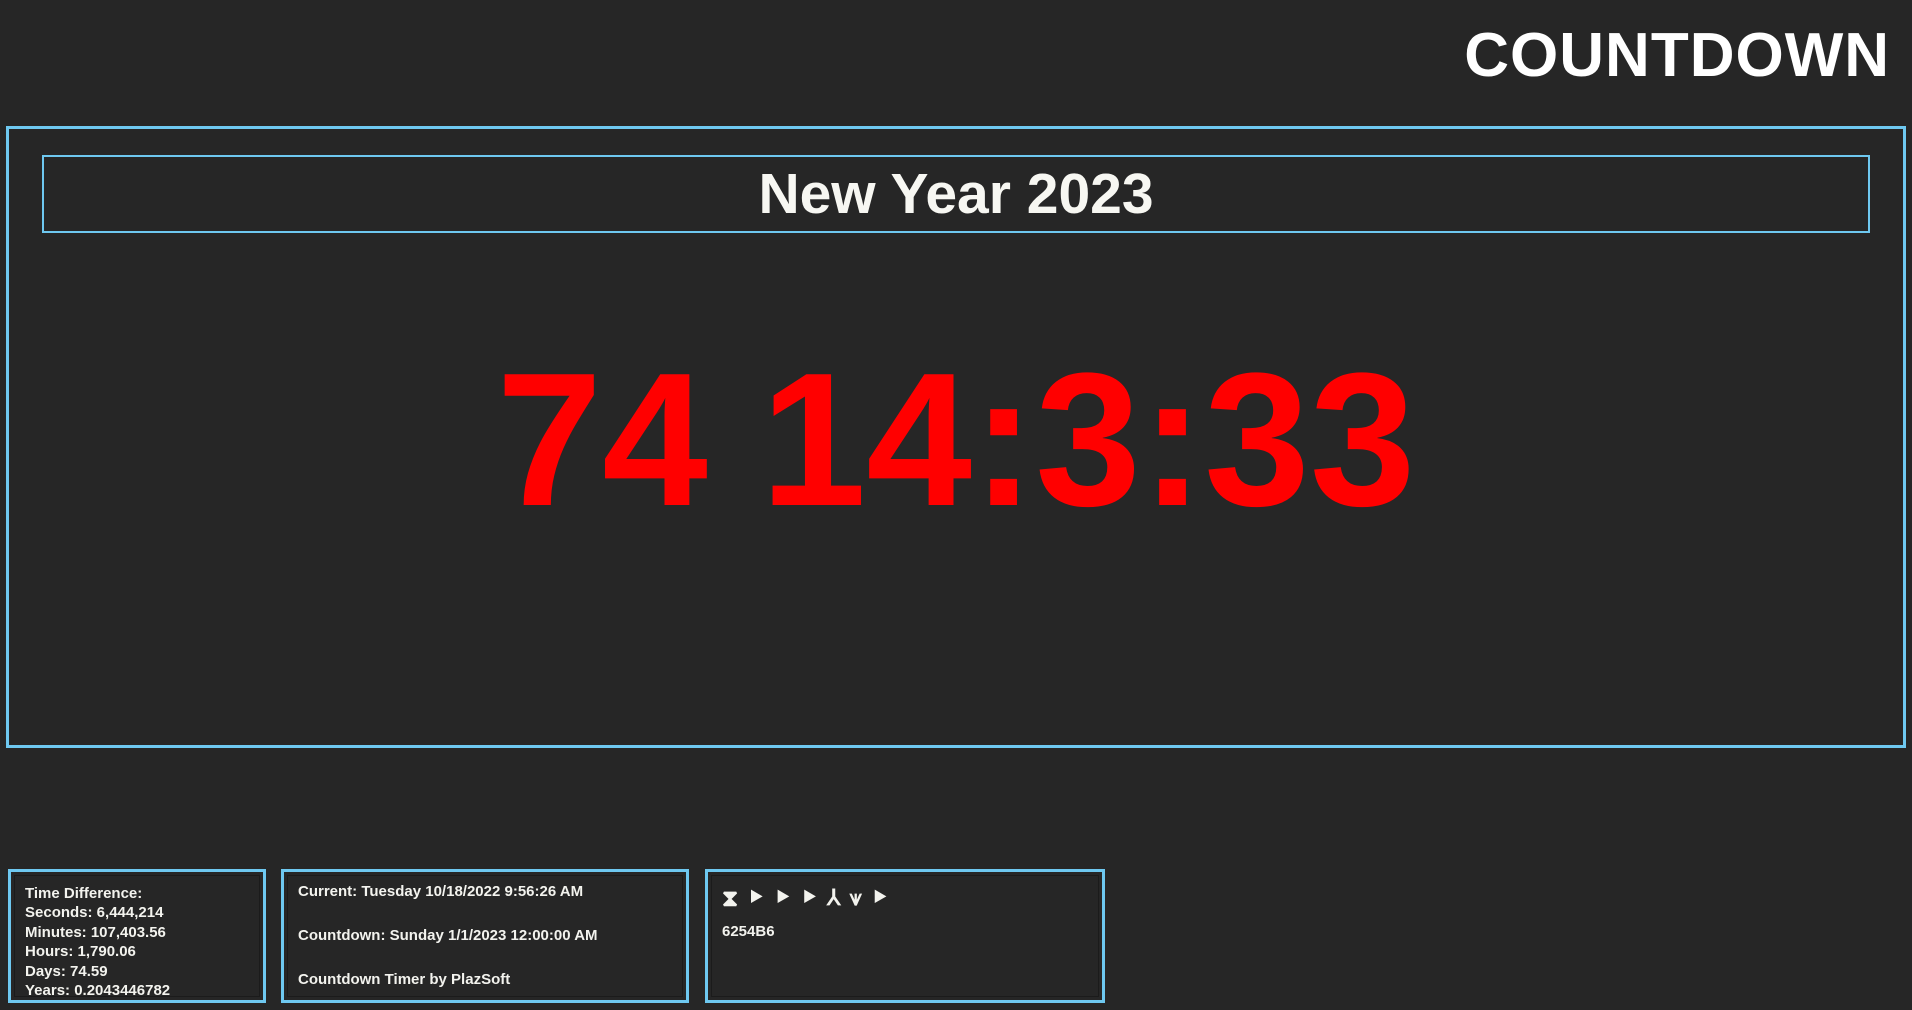 The width and height of the screenshot is (1912, 1010). Describe the element at coordinates (404, 979) in the screenshot. I see `credit-line: Countdown Timer by PlazSoft` at that location.